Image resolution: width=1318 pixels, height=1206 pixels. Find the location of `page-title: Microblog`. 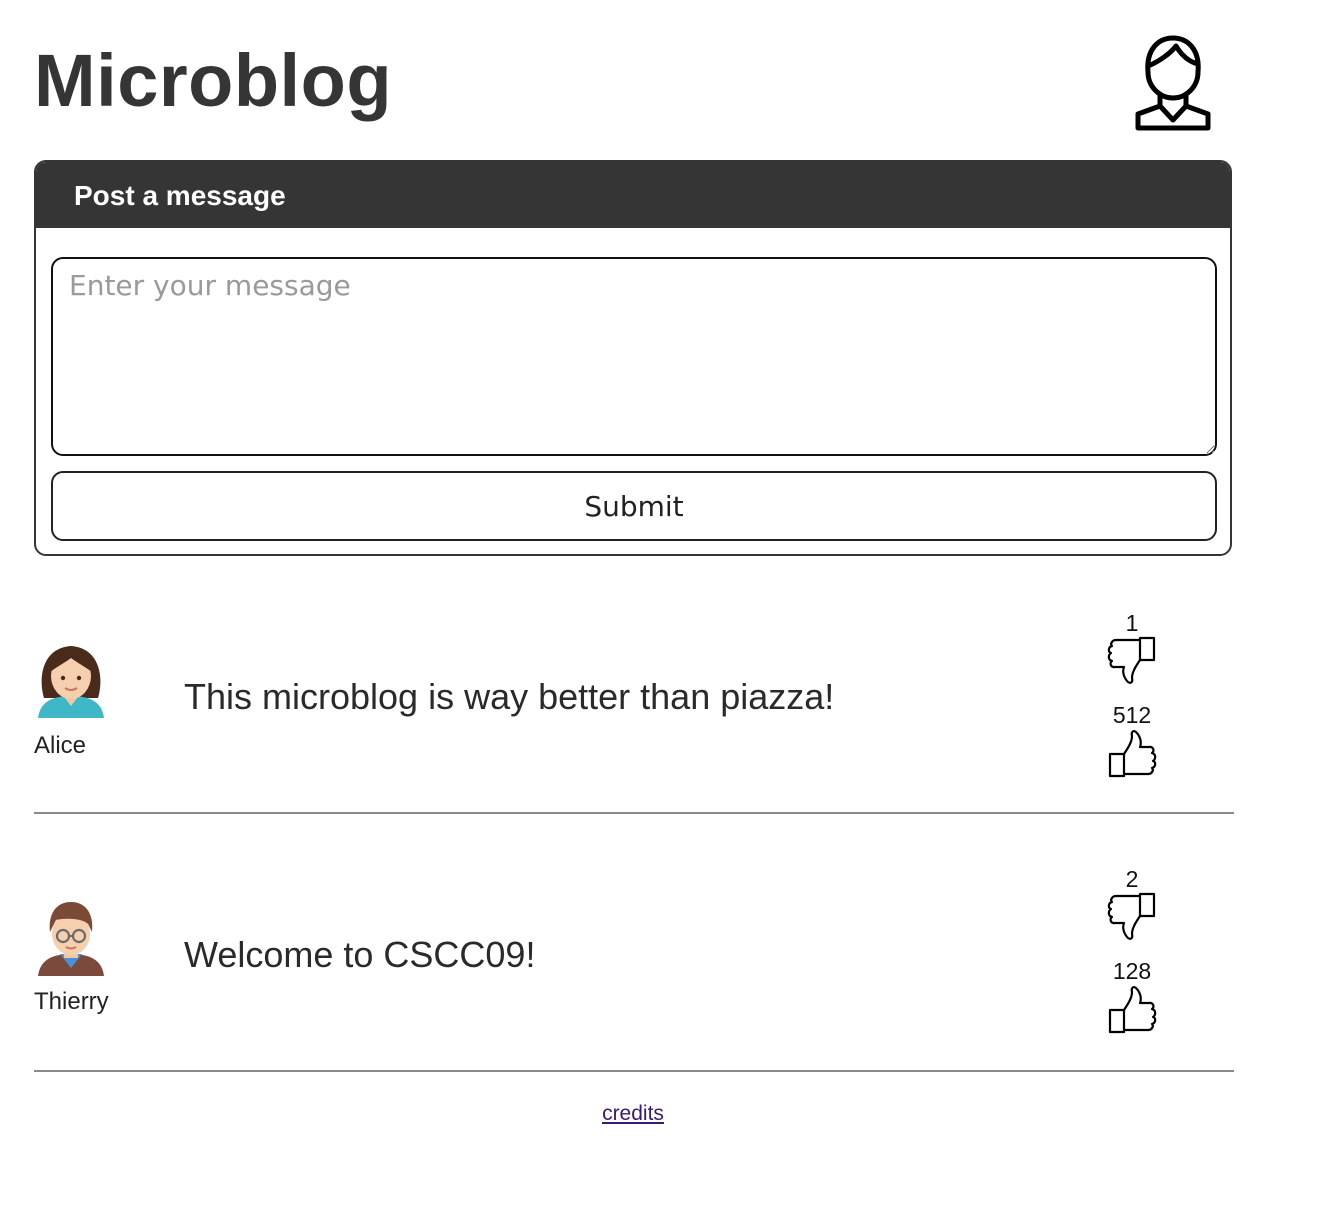

page-title: Microblog is located at coordinates (213, 80).